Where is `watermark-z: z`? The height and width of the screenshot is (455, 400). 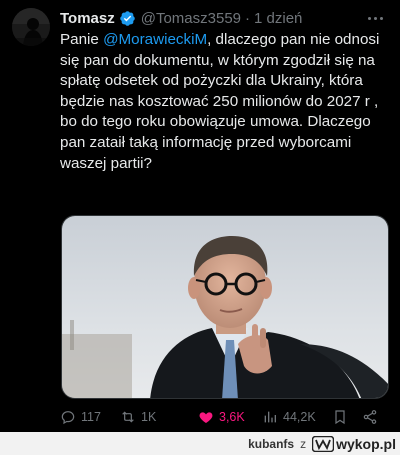 watermark-z: z is located at coordinates (303, 443).